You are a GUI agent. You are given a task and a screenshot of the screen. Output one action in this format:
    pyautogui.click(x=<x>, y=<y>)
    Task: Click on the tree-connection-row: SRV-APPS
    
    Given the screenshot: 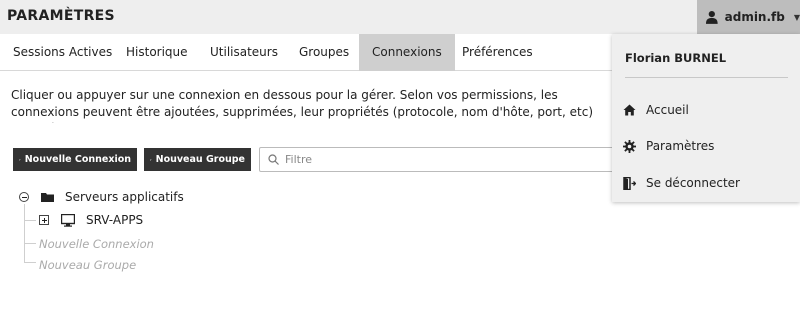 What is the action you would take?
    pyautogui.click(x=91, y=220)
    